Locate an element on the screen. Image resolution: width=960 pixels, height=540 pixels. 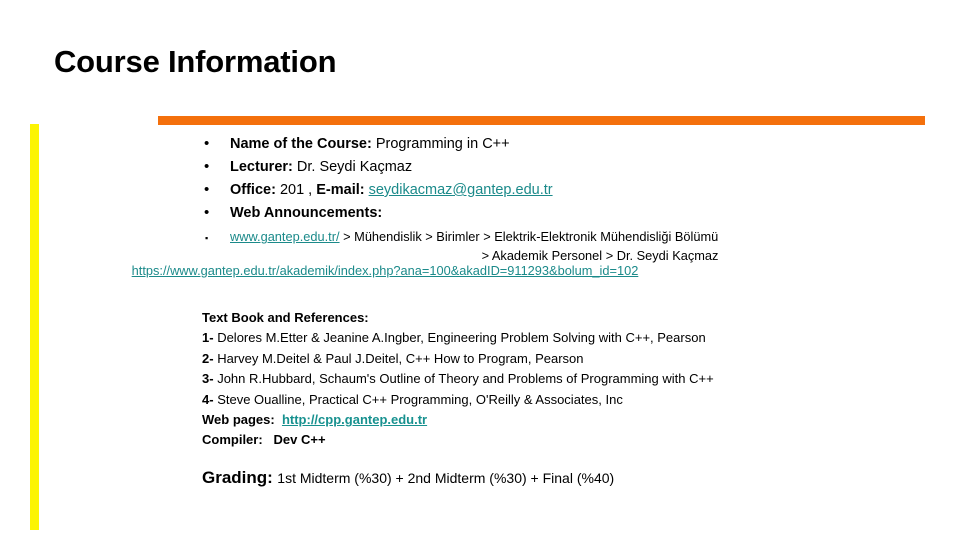
grading-label: Grading: is located at coordinates (237, 477).